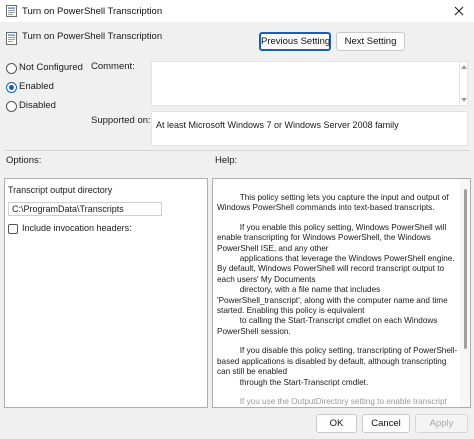  Describe the element at coordinates (77, 228) in the screenshot. I see `include-headers-label: Include invocation headers:` at that location.